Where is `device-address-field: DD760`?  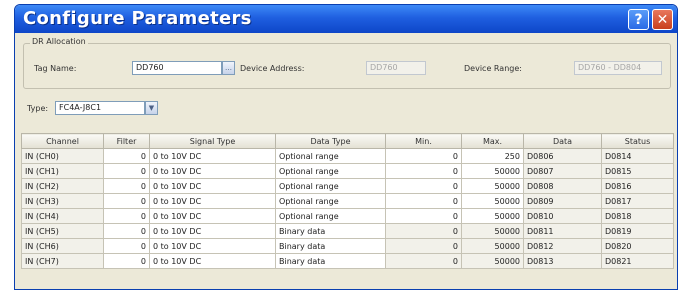 device-address-field: DD760 is located at coordinates (396, 68).